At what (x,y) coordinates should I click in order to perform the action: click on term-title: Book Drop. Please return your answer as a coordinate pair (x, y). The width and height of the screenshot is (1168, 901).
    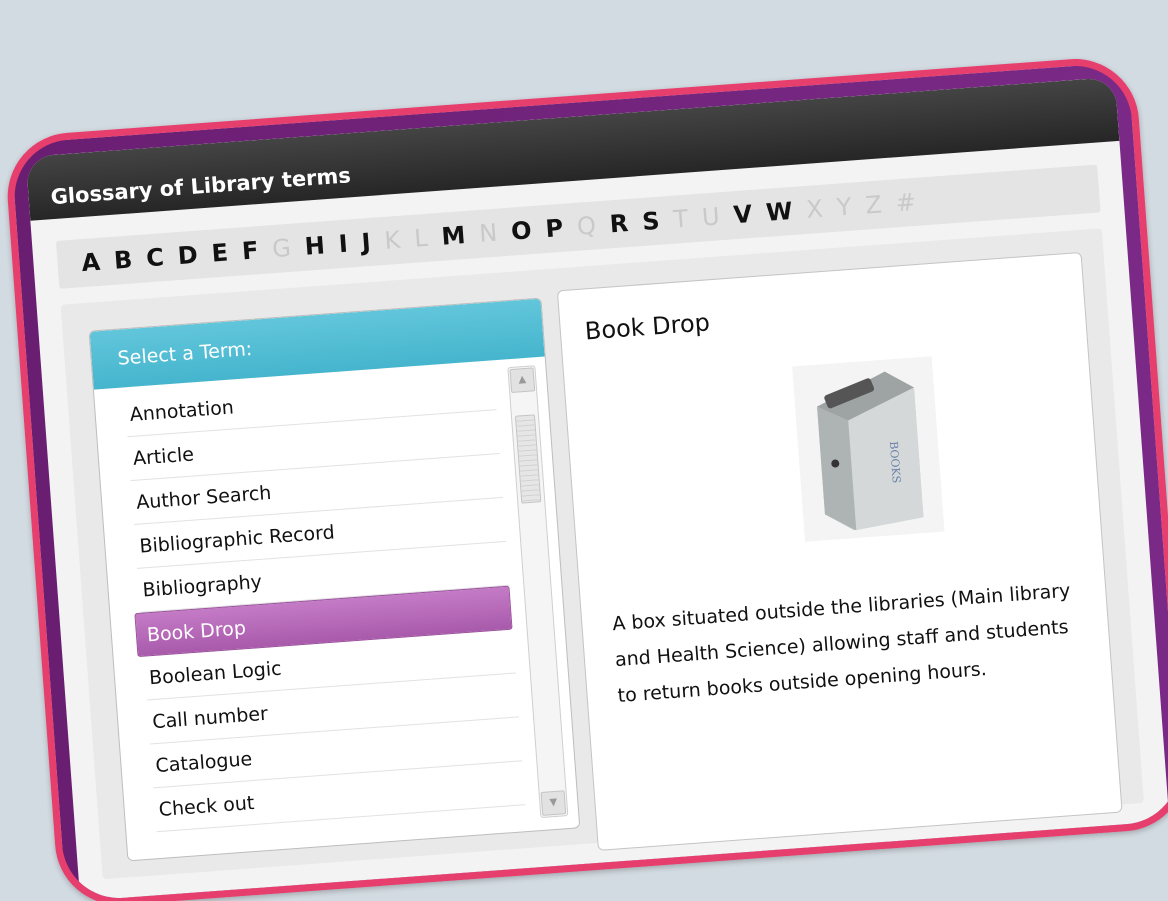
    Looking at the image, I should click on (647, 327).